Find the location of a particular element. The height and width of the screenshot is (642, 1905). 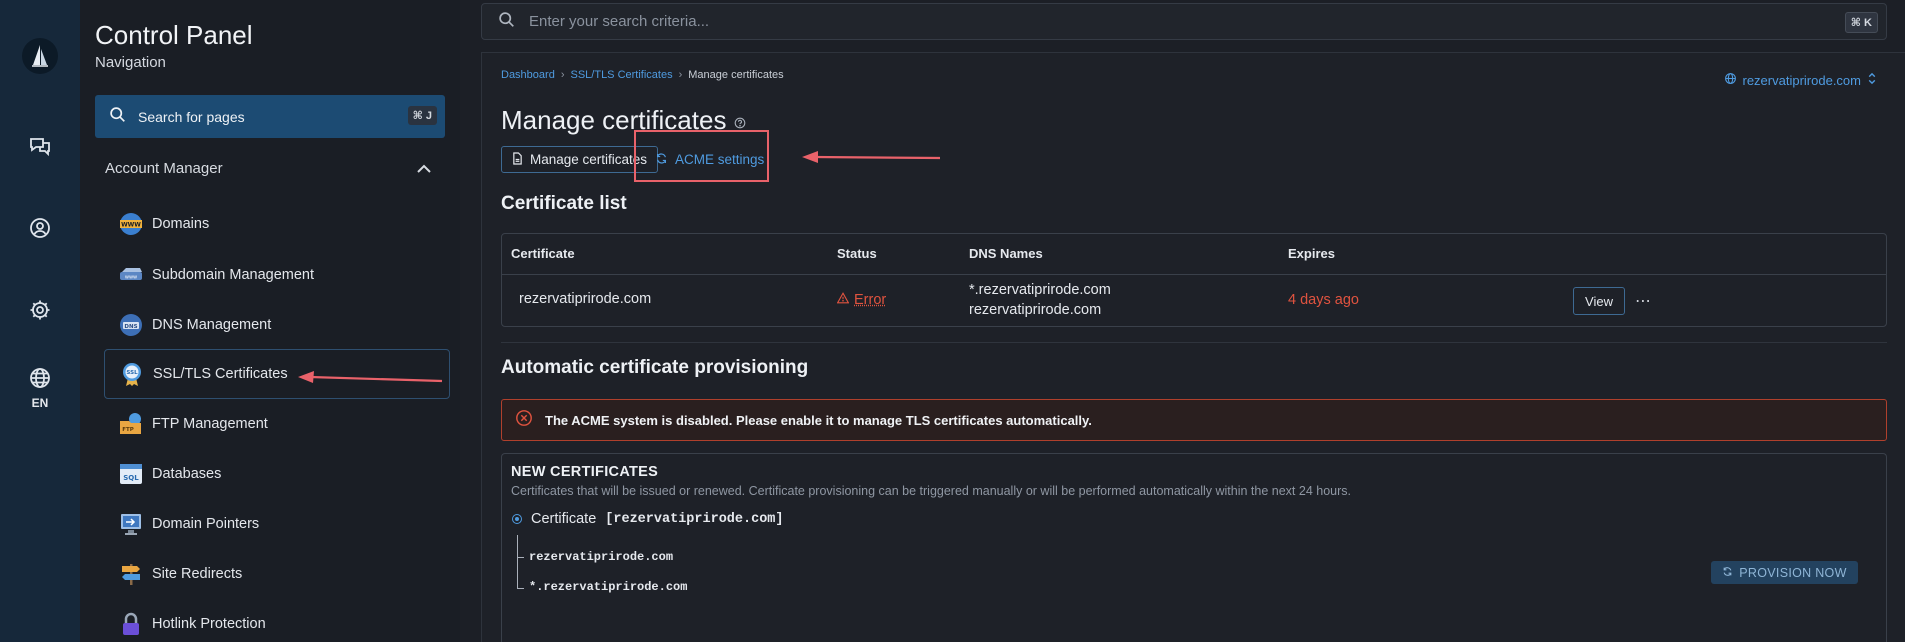

sidebar-item-label: FTP Management is located at coordinates (210, 424).